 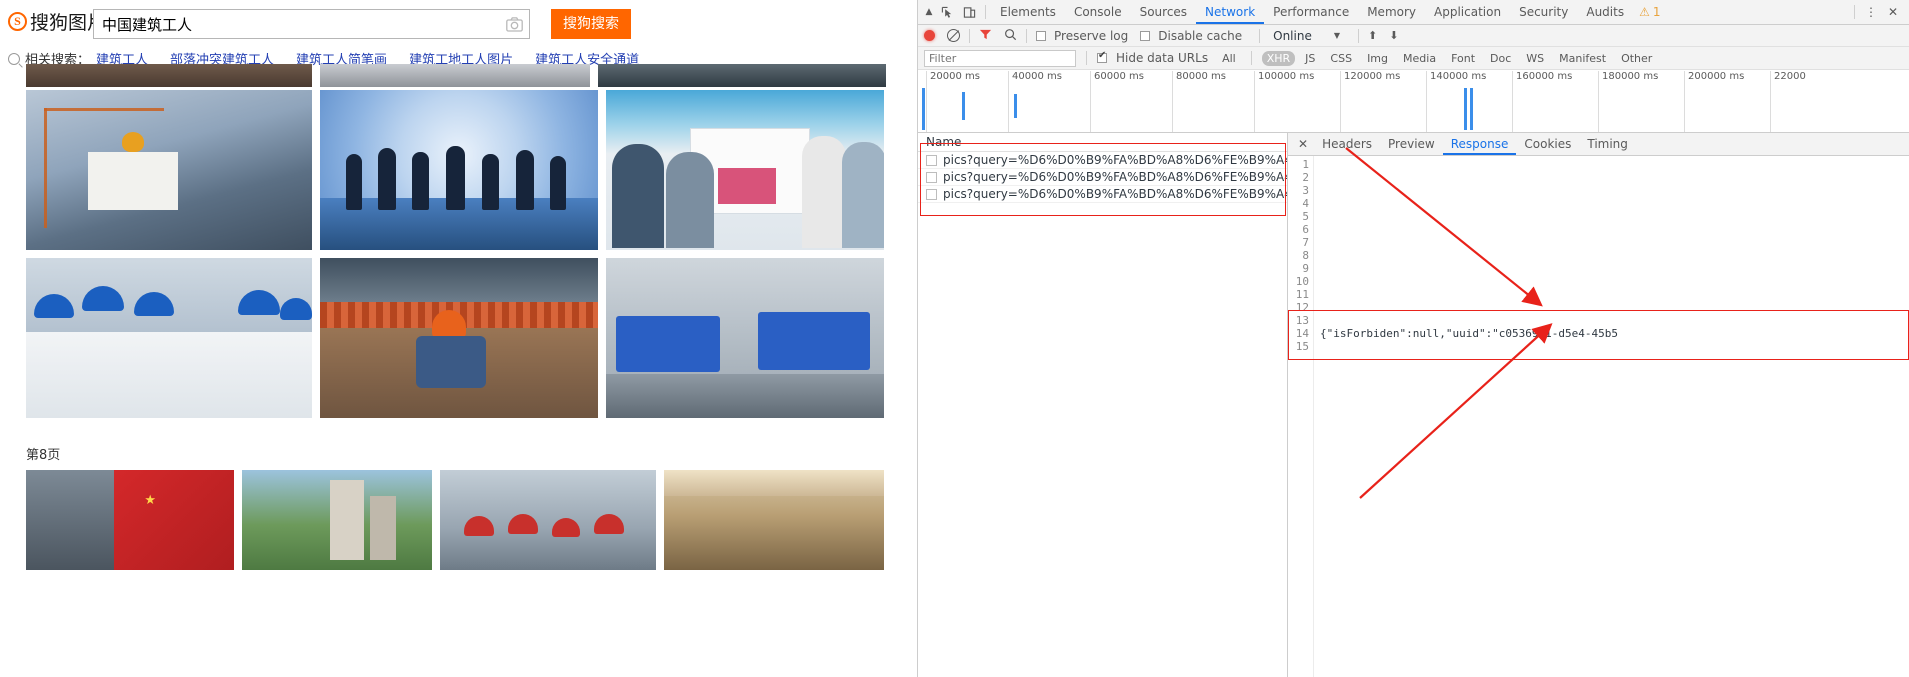 What do you see at coordinates (1347, 144) in the screenshot?
I see `detail-tab-headers: Headers` at bounding box center [1347, 144].